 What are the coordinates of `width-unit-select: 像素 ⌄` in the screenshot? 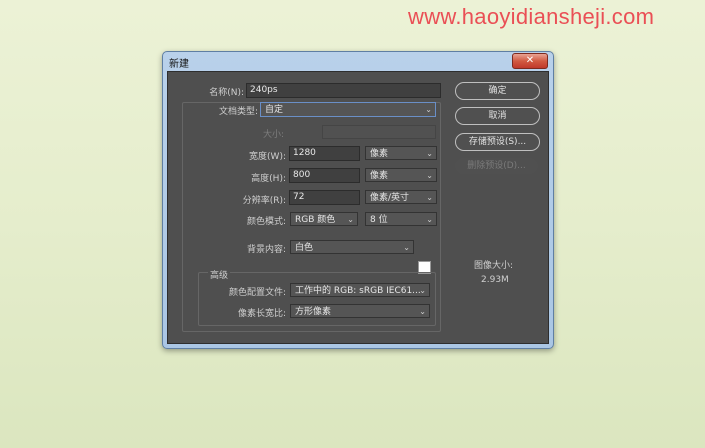 It's located at (401, 153).